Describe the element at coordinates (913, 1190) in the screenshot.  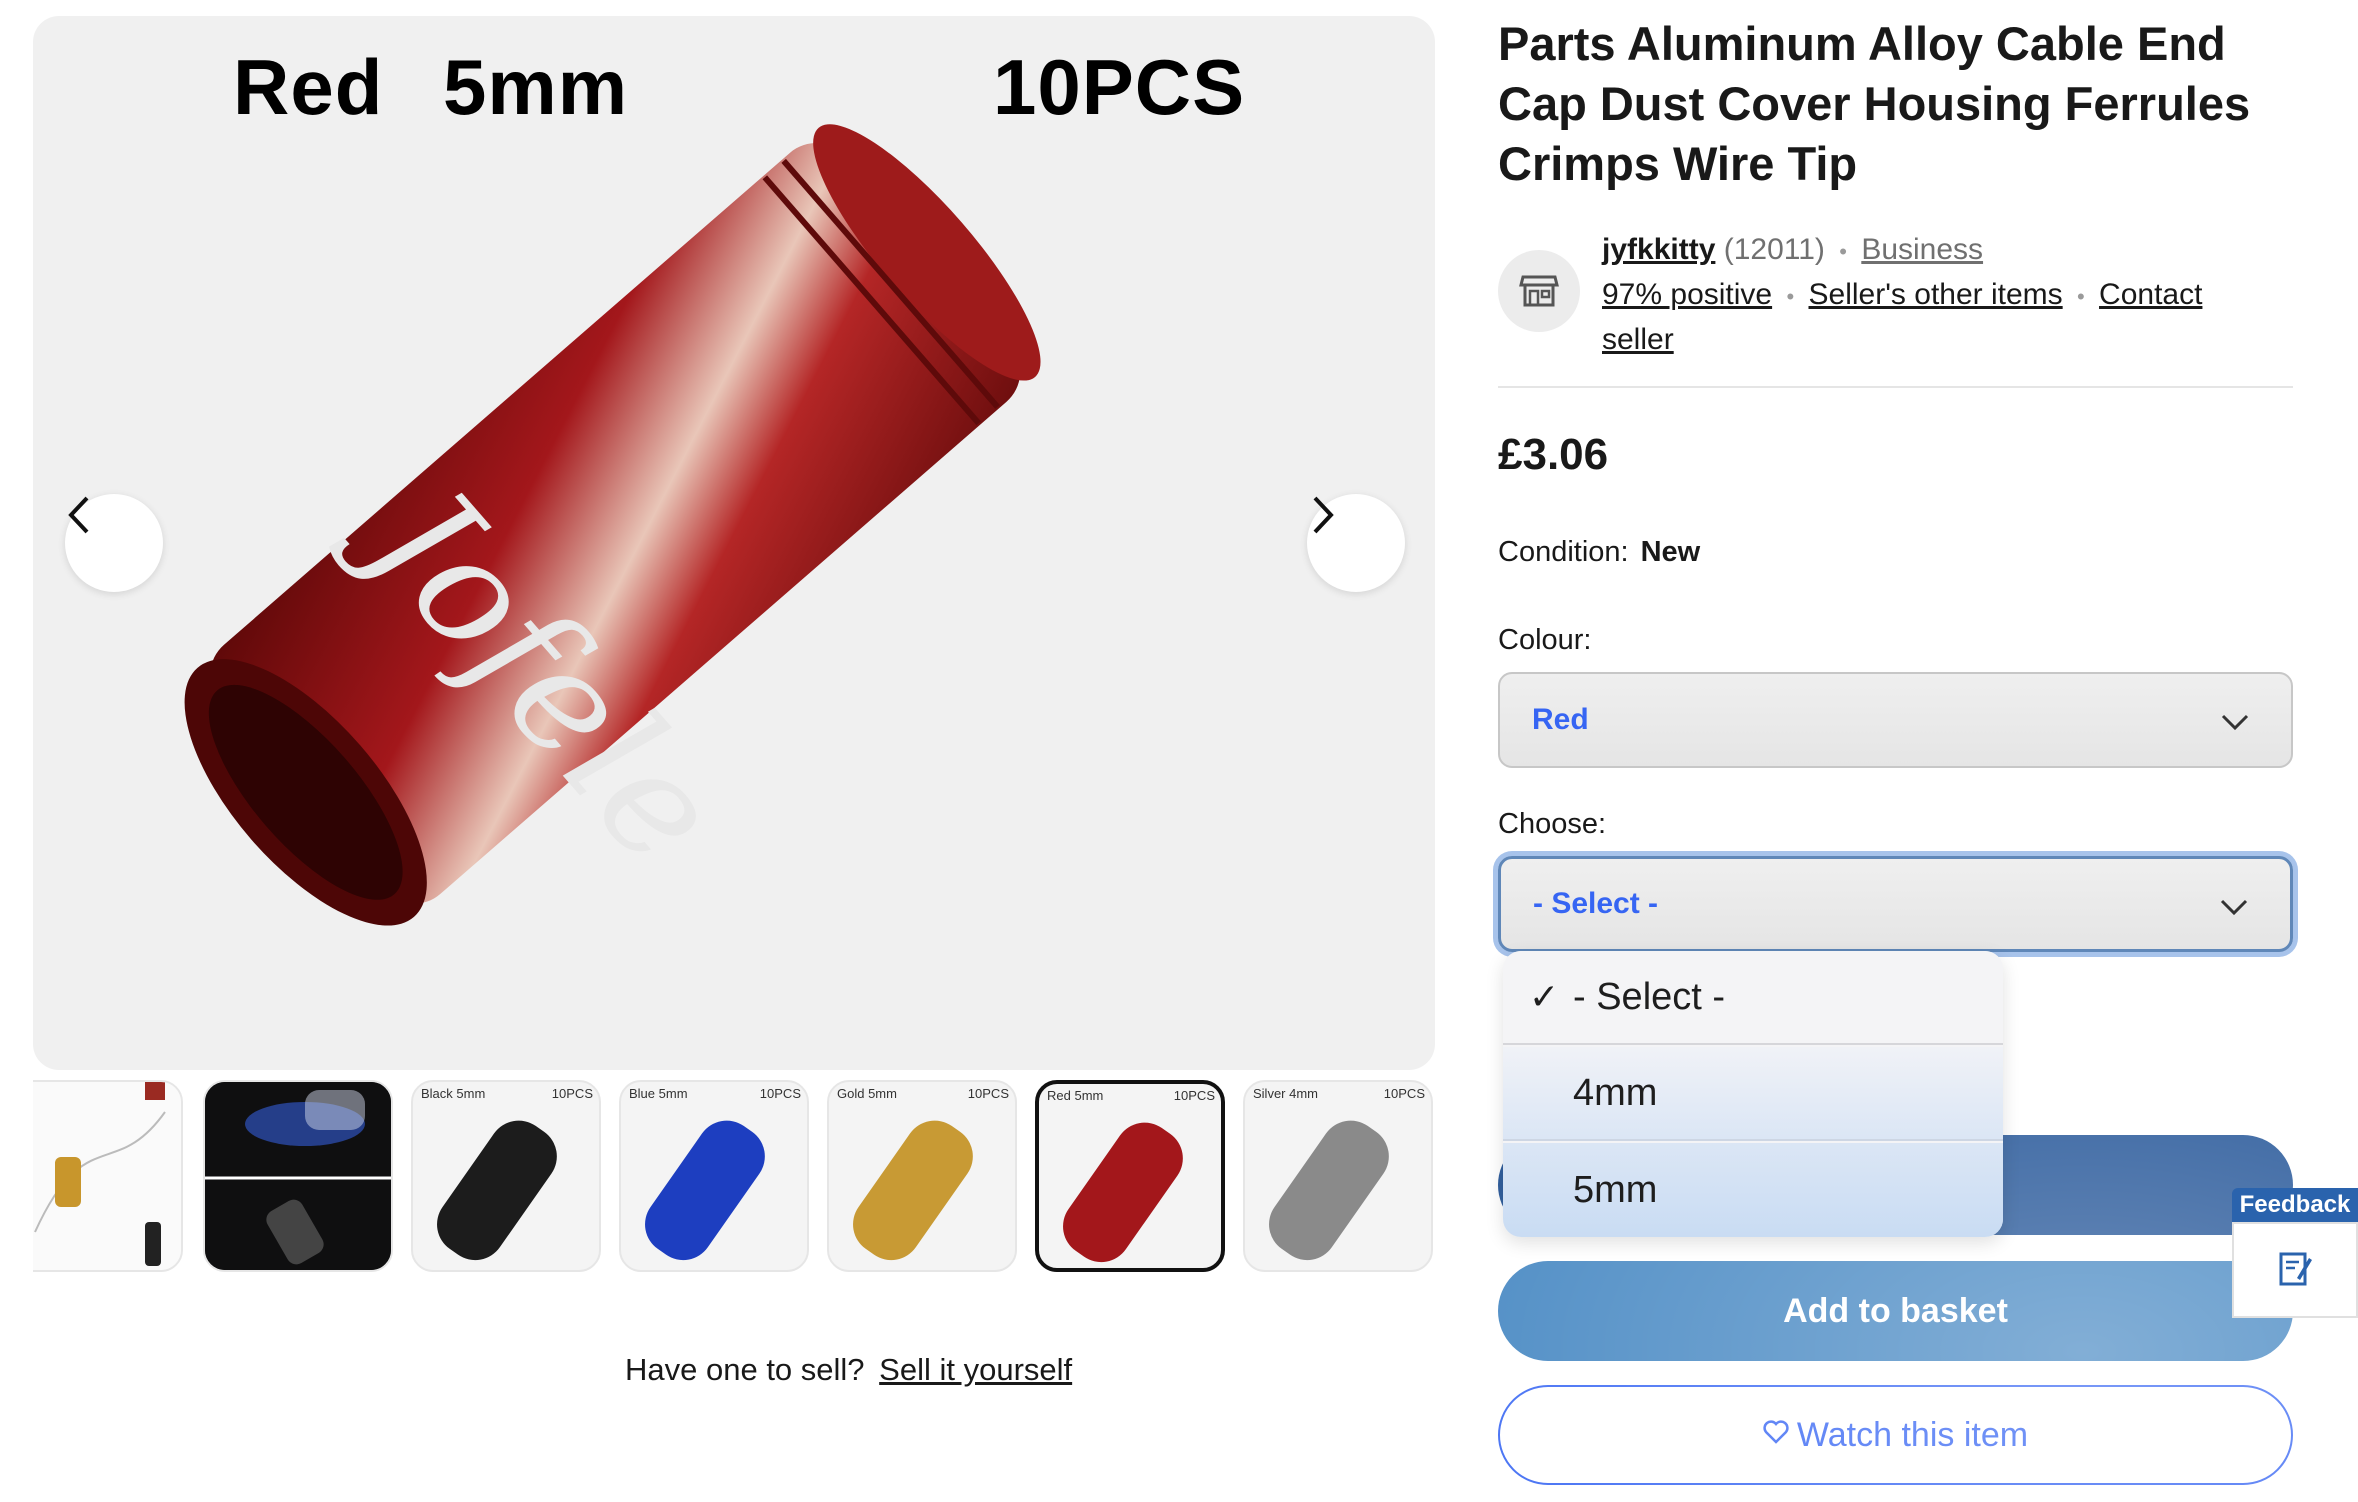
I see `gold-cap-image` at that location.